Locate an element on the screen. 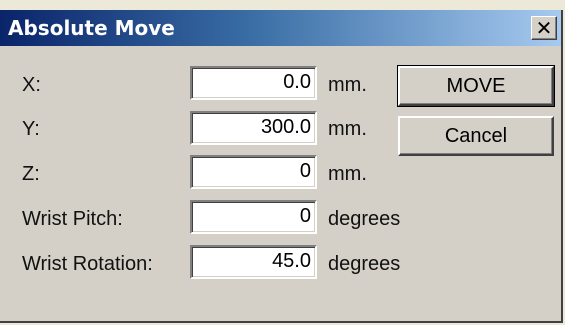 The width and height of the screenshot is (565, 325). y-unit: mm. is located at coordinates (347, 129).